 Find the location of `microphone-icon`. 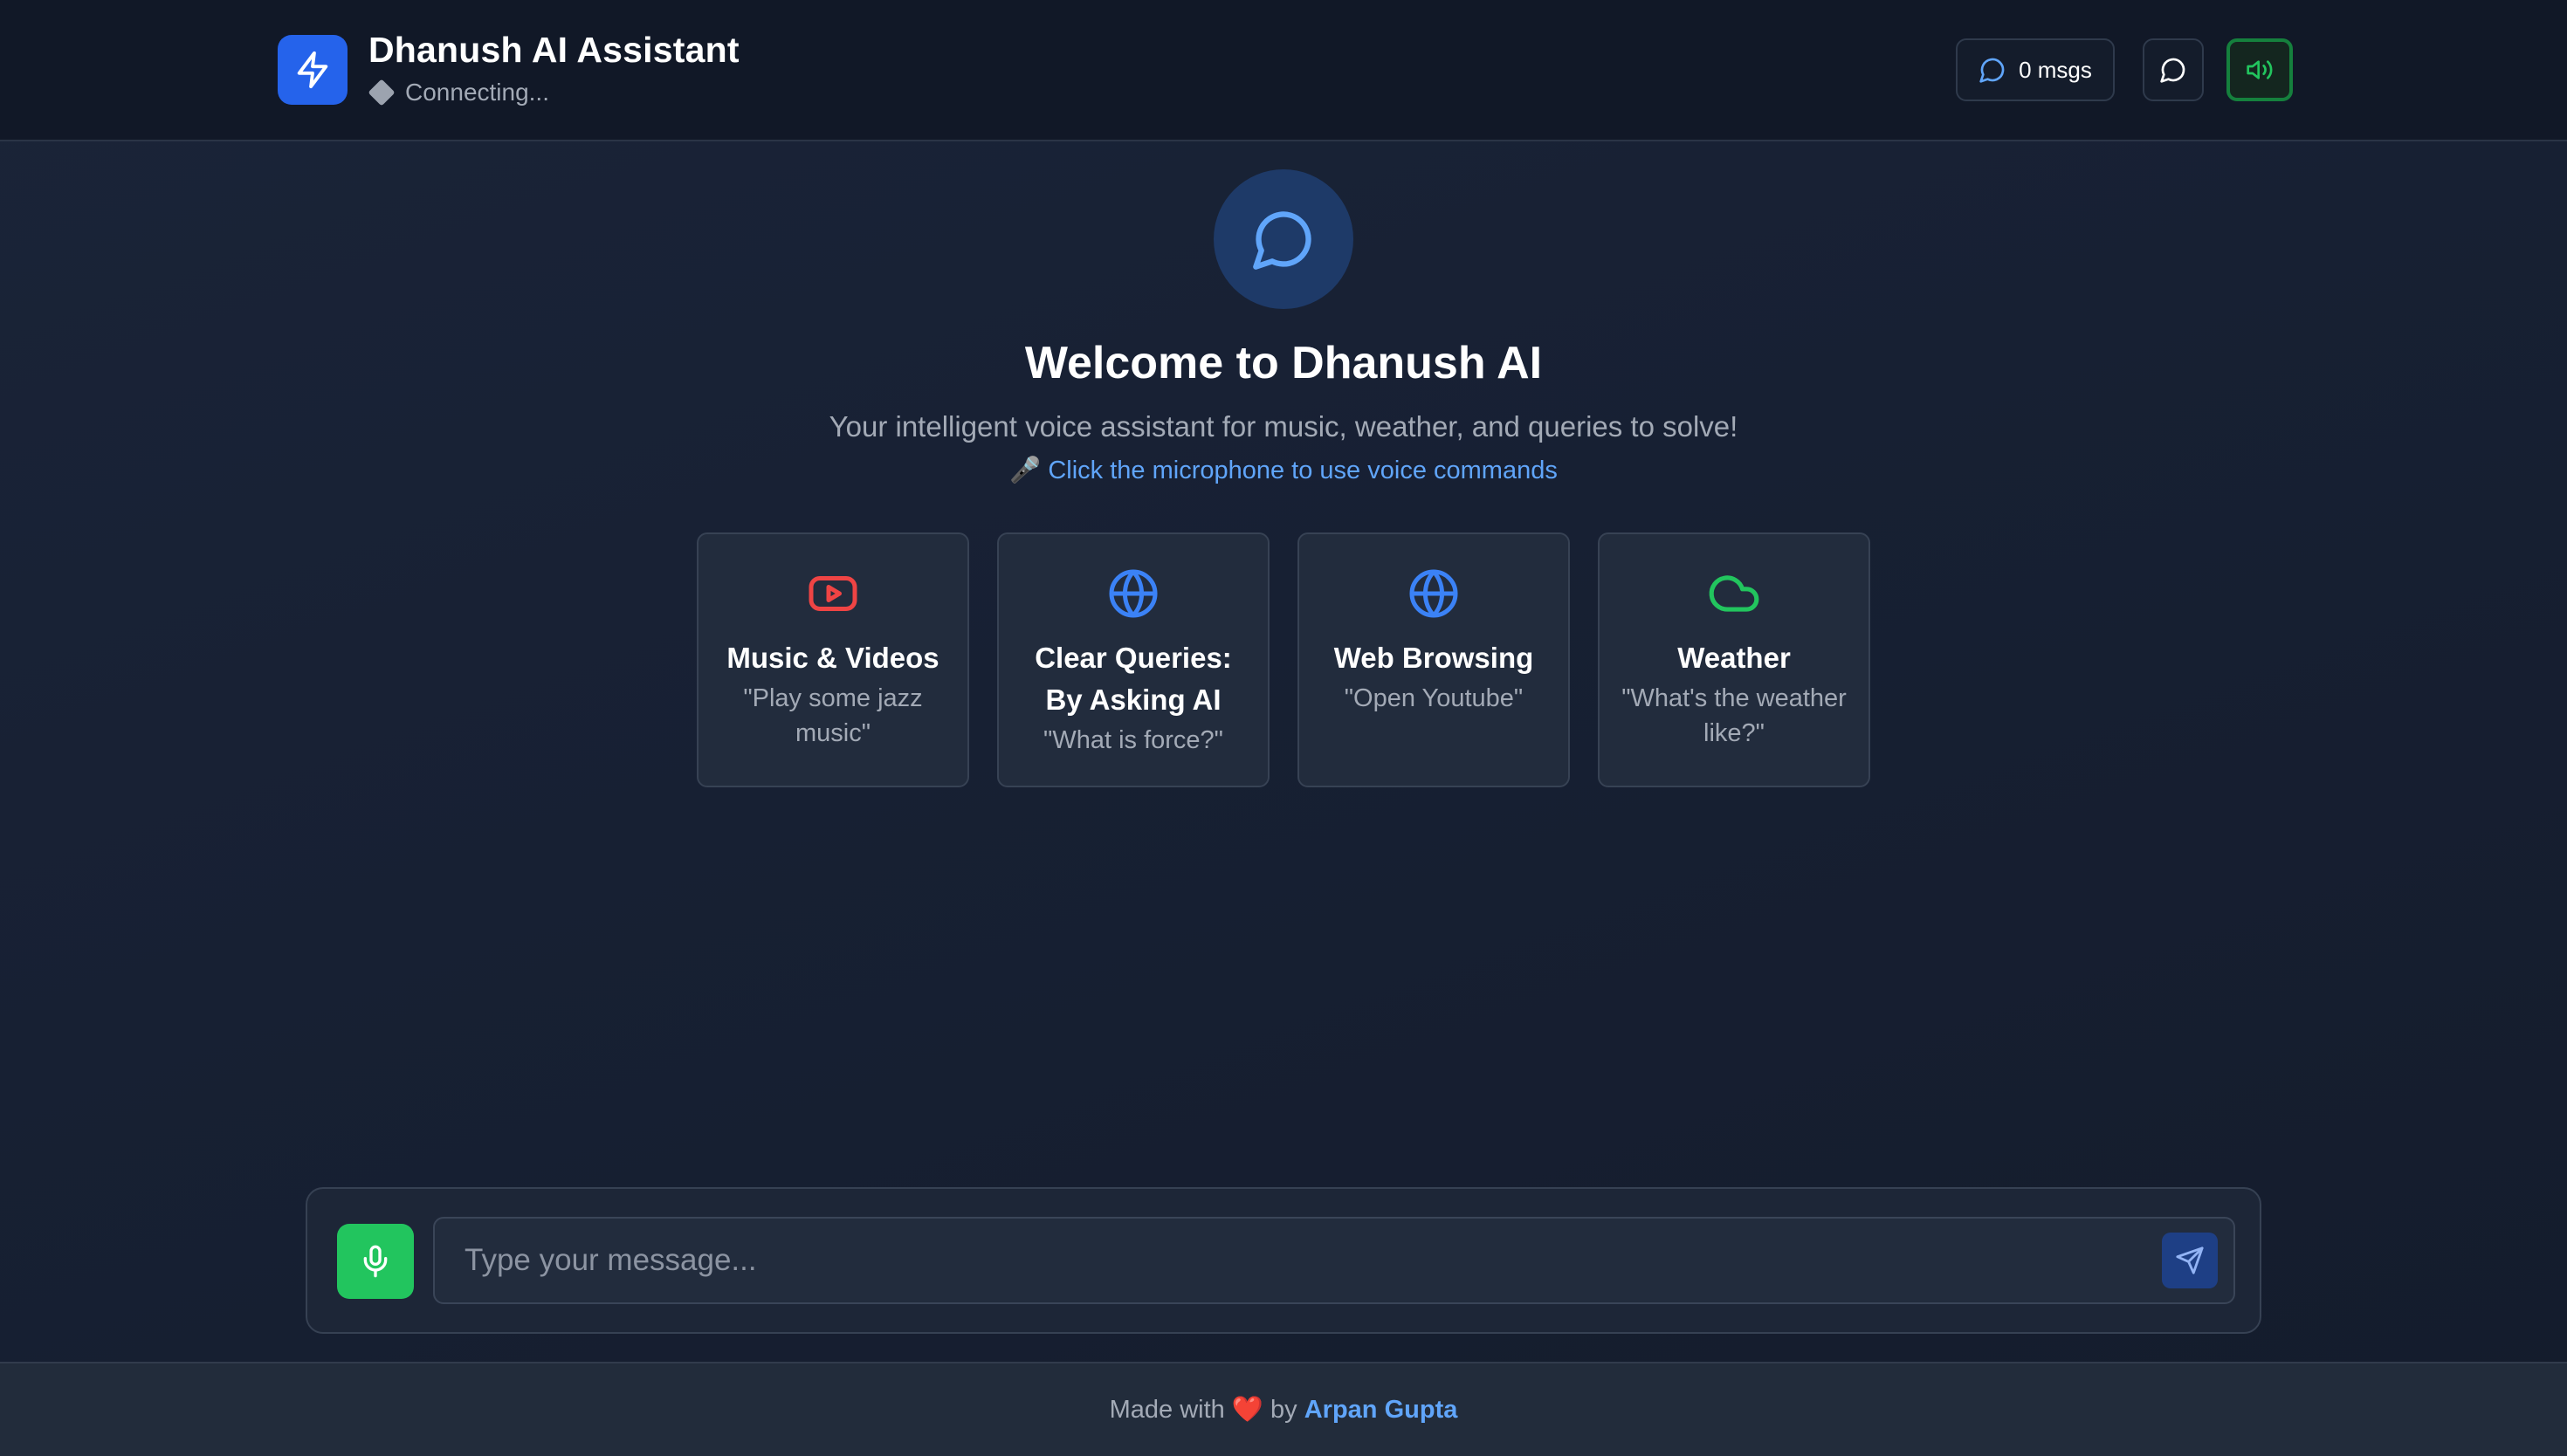

microphone-icon is located at coordinates (375, 1261).